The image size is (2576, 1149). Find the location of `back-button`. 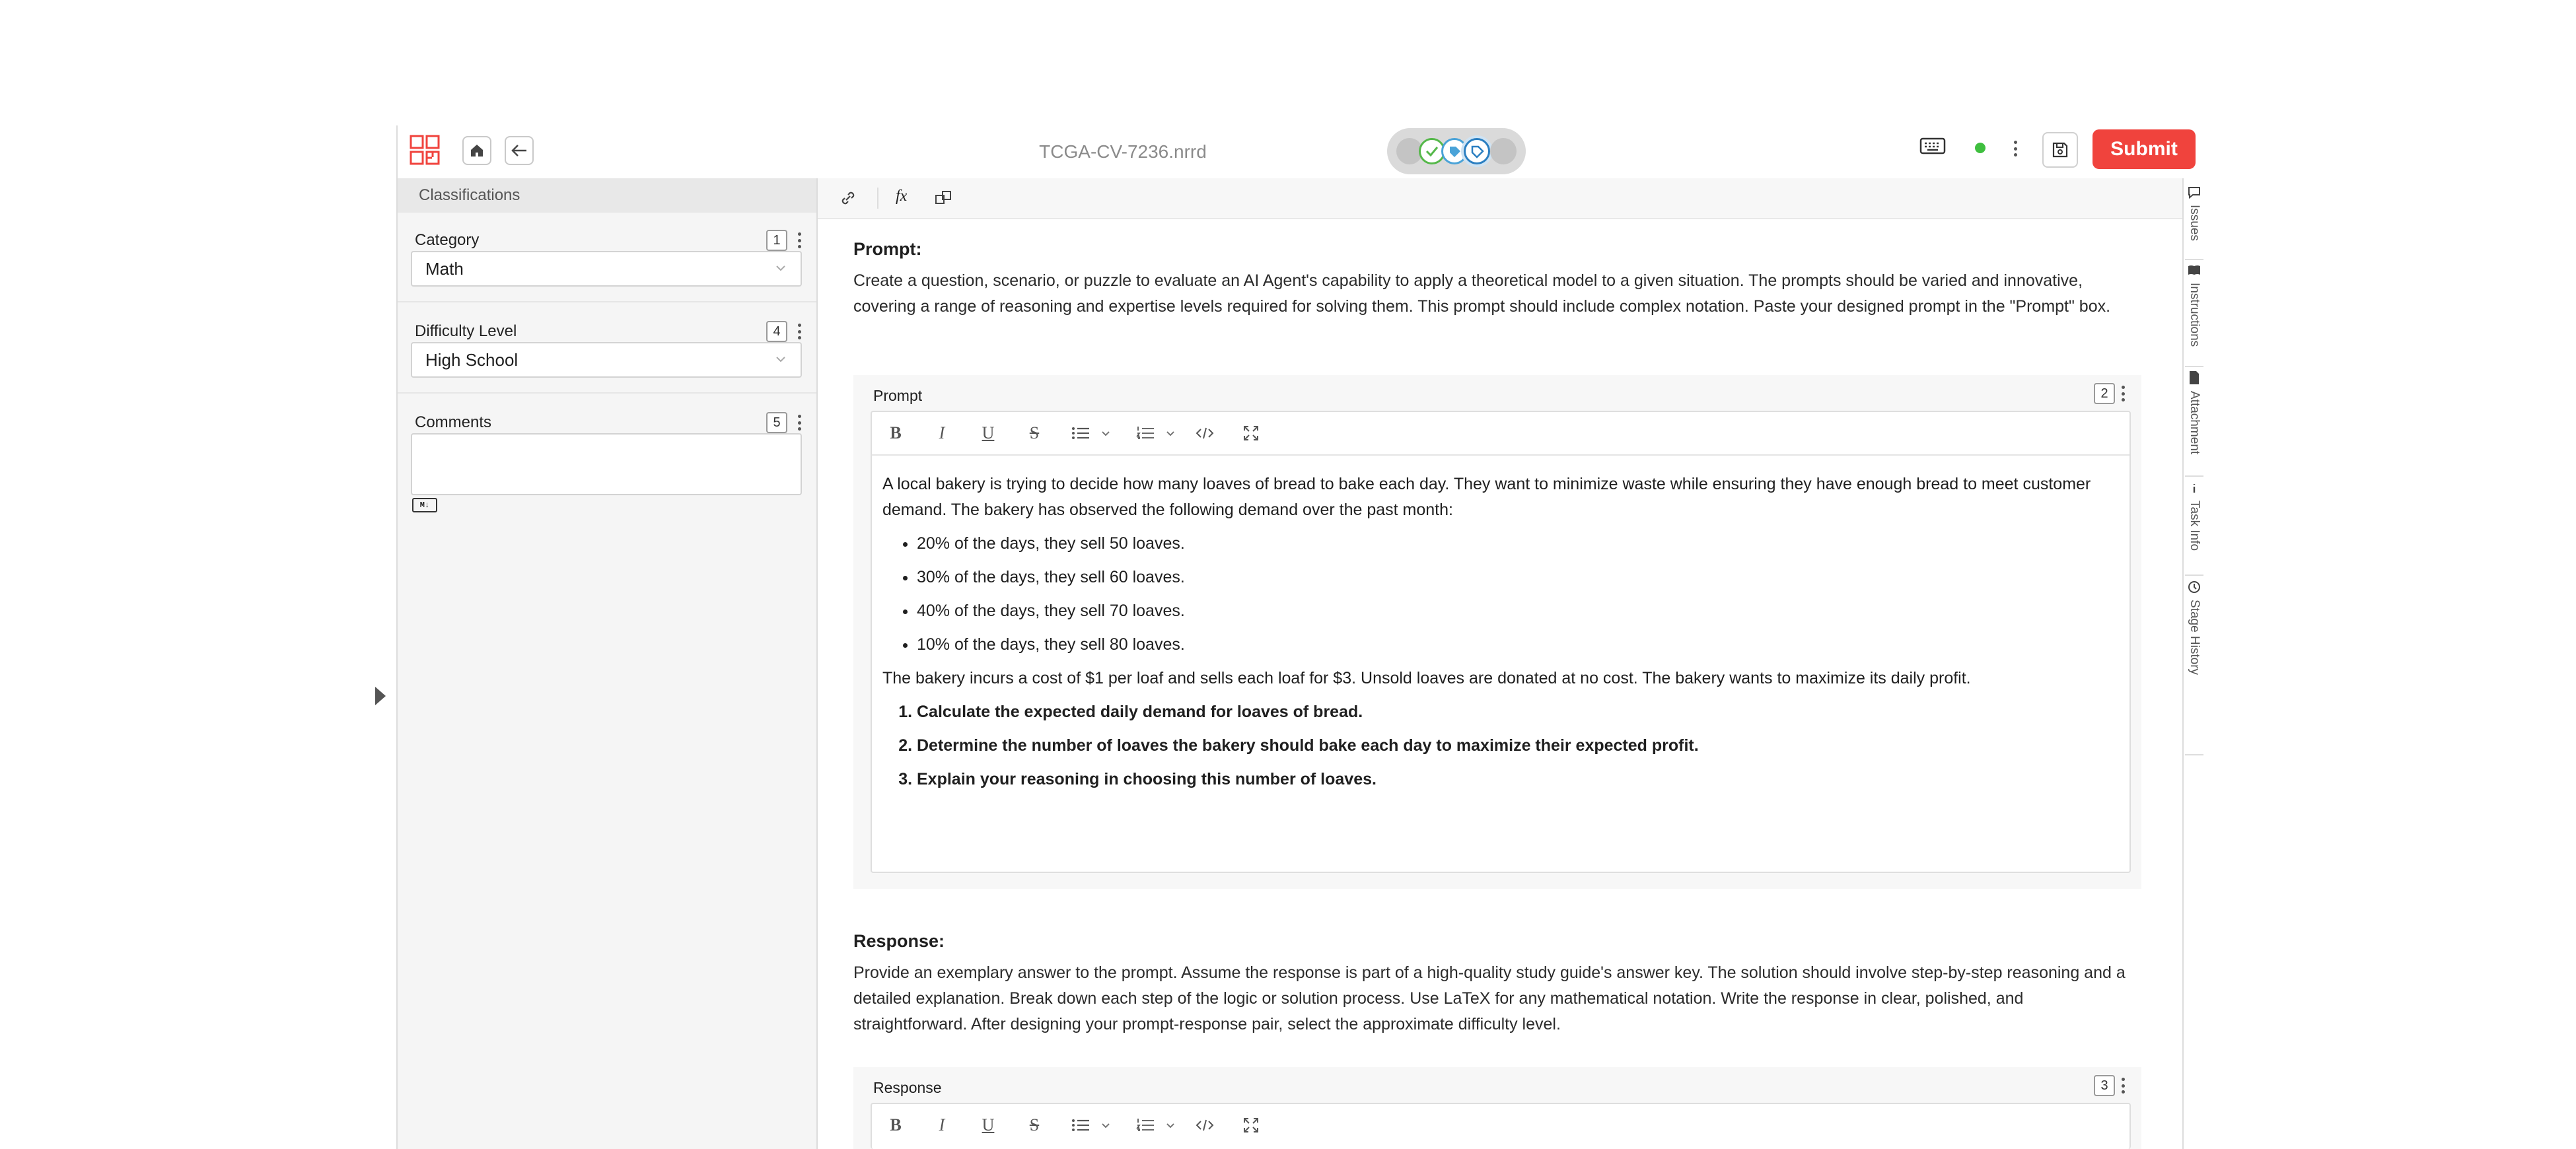

back-button is located at coordinates (519, 150).